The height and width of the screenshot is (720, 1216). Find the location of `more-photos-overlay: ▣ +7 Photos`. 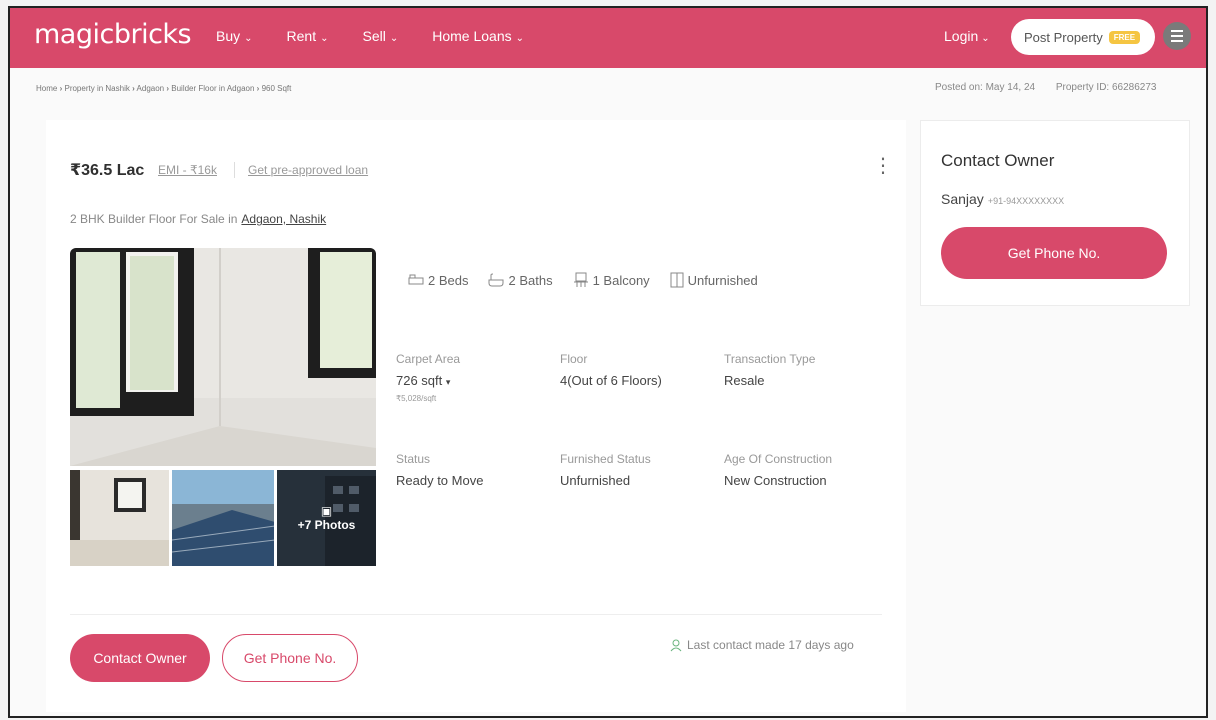

more-photos-overlay: ▣ +7 Photos is located at coordinates (327, 518).